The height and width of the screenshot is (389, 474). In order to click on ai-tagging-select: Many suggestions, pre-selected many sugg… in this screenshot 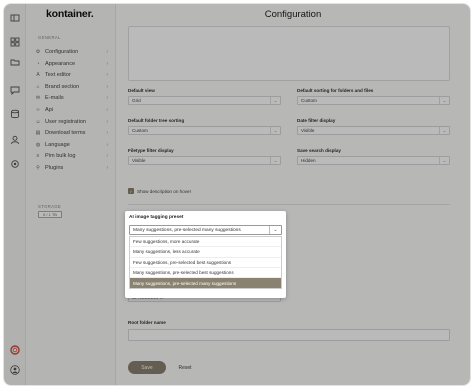, I will do `click(205, 230)`.